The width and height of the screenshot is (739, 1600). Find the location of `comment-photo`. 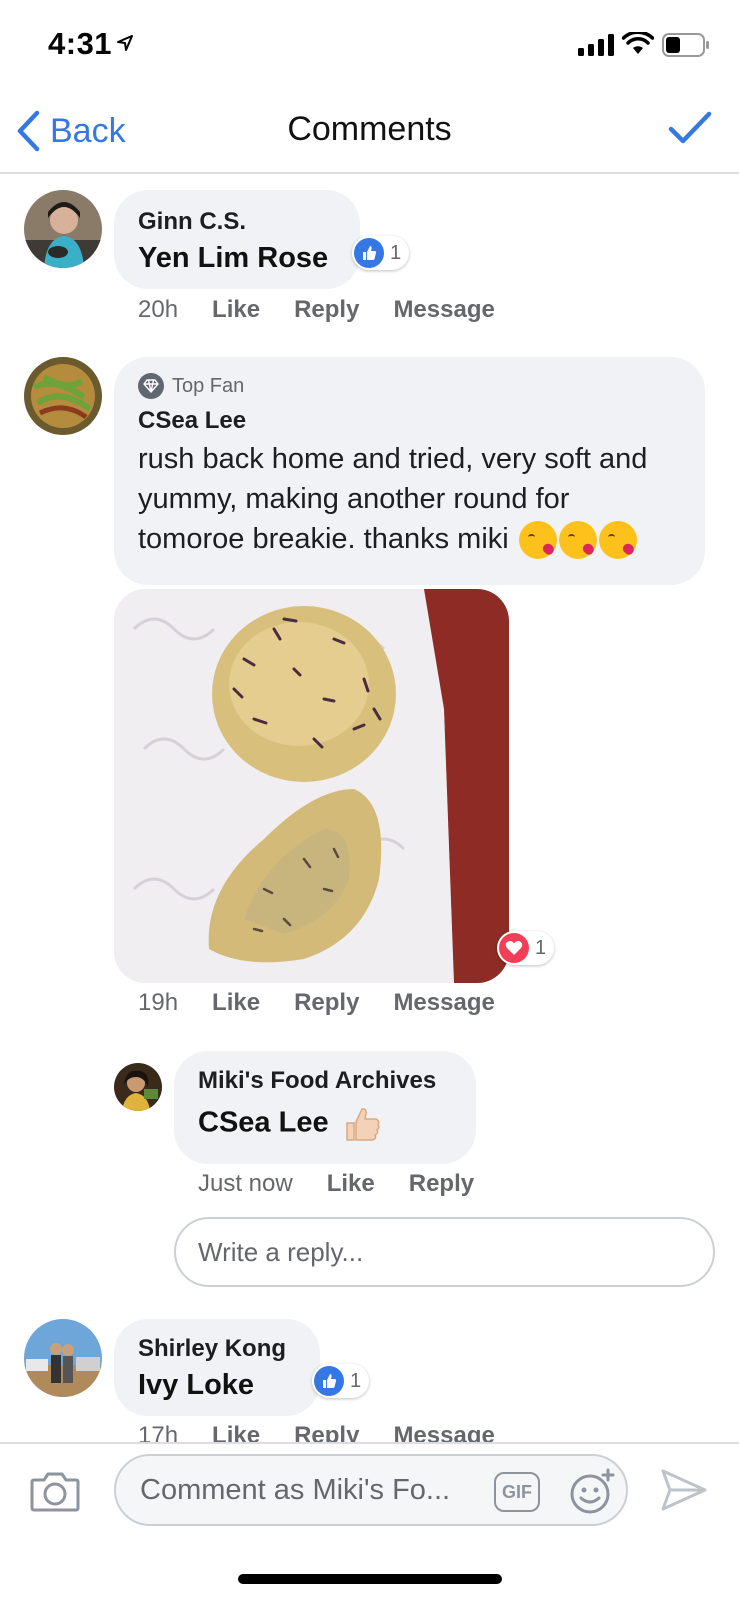

comment-photo is located at coordinates (311, 786).